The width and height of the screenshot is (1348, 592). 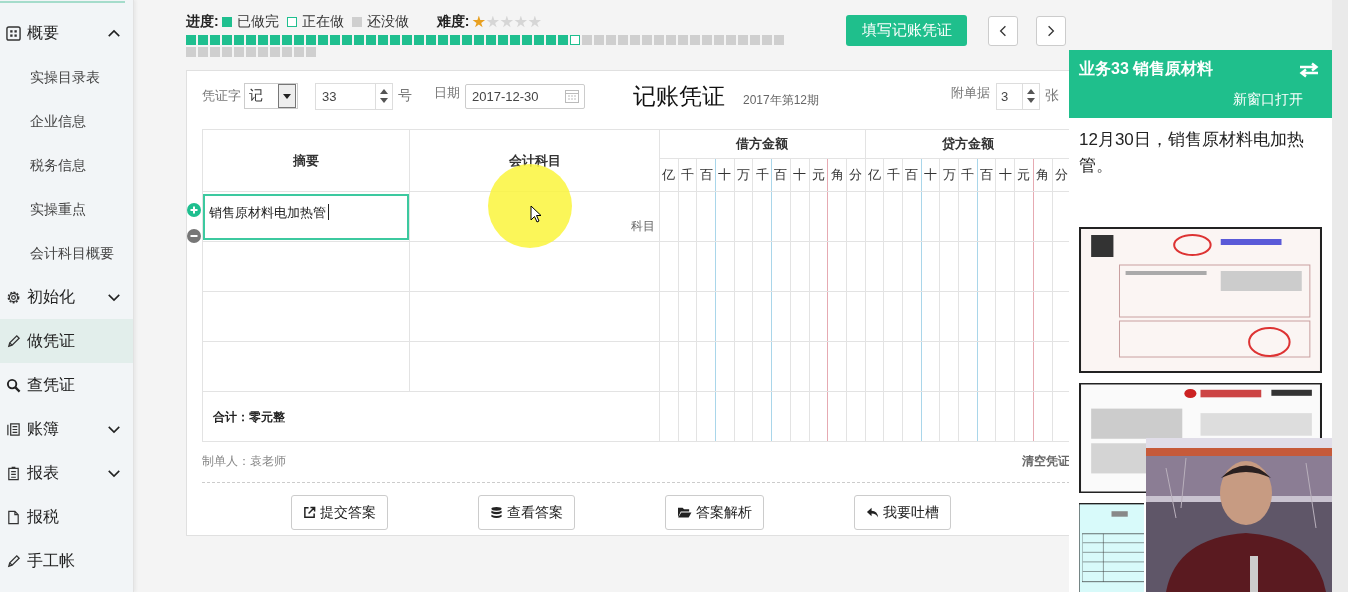 What do you see at coordinates (66, 561) in the screenshot?
I see `sidebar-item: 手工帐` at bounding box center [66, 561].